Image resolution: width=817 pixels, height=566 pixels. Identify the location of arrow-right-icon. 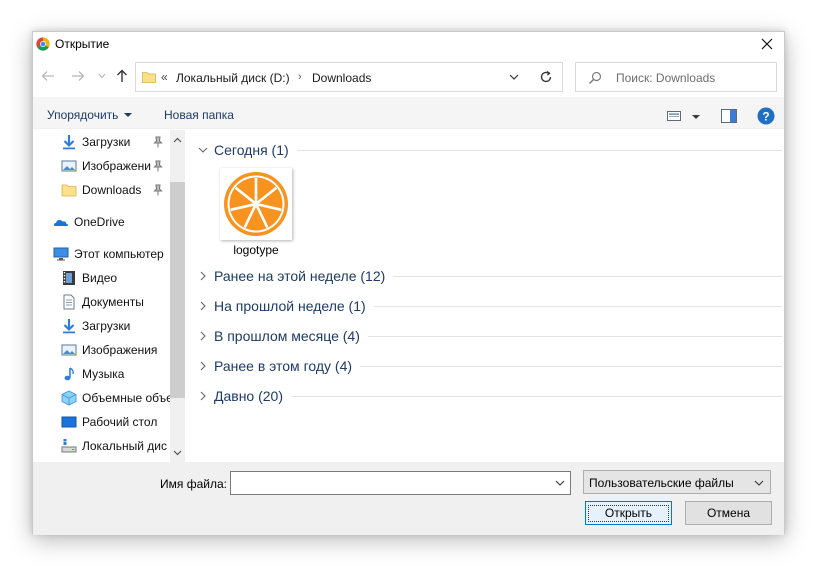
(78, 76).